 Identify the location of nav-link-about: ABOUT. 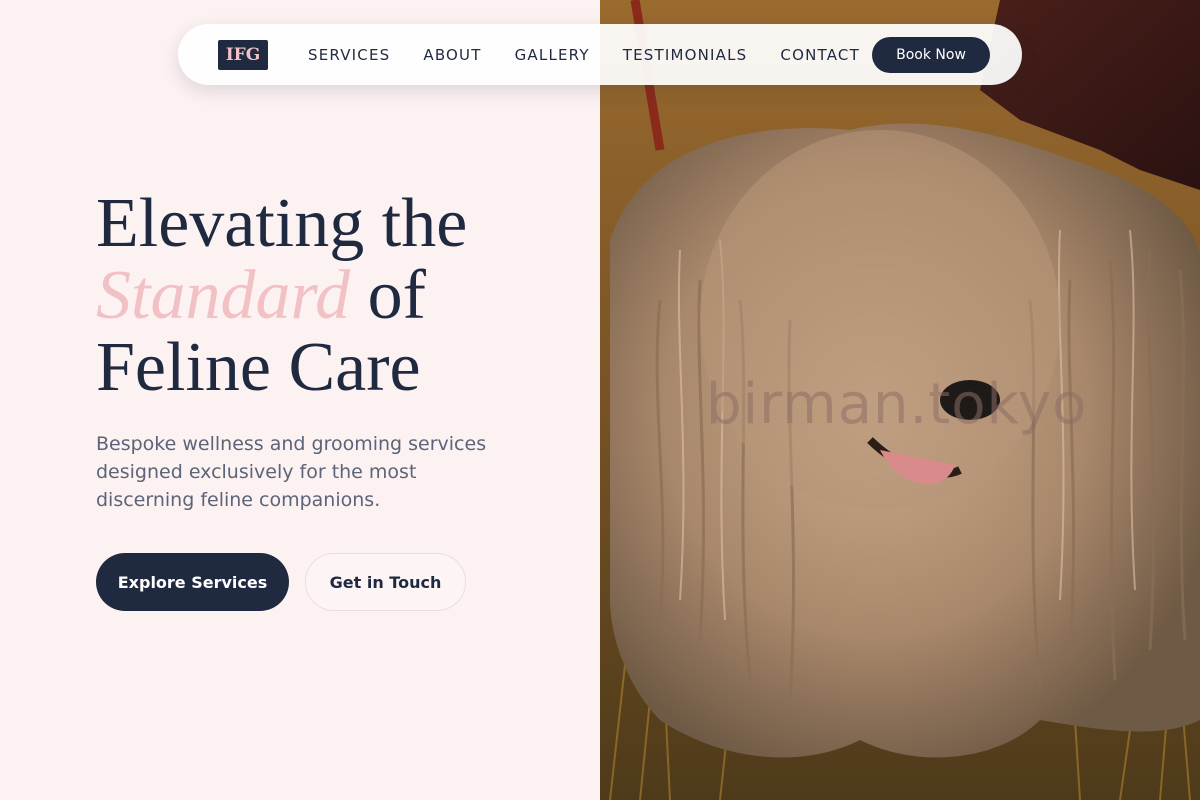
(452, 55).